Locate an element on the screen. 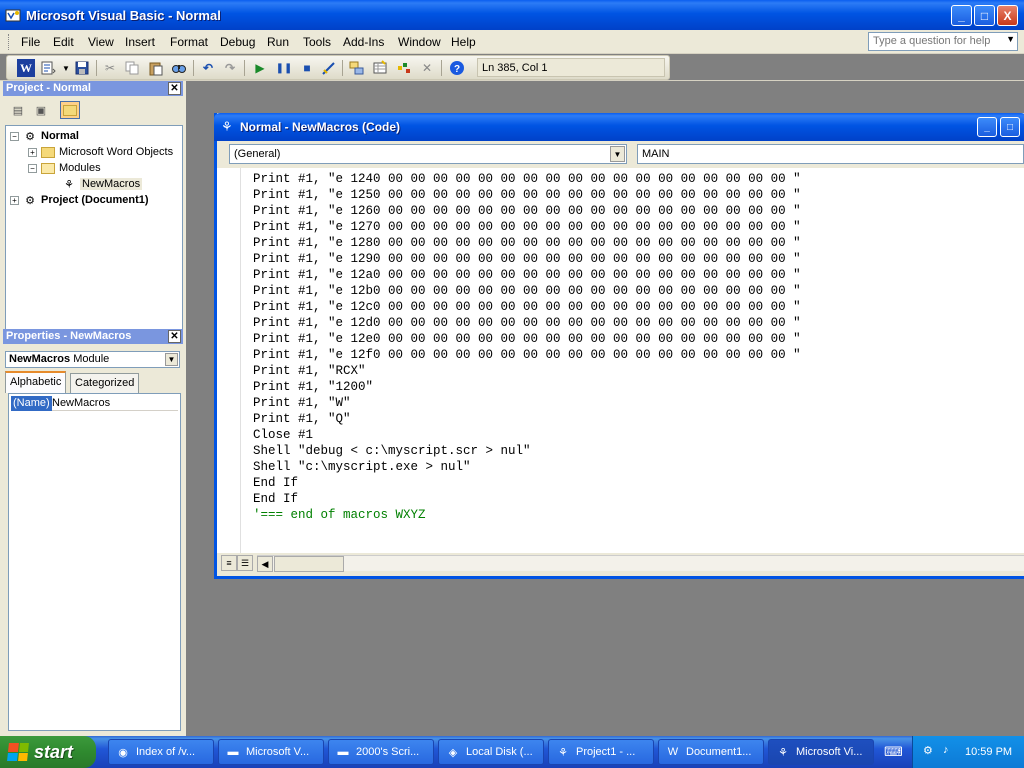 The height and width of the screenshot is (768, 1024). properties-icon is located at coordinates (380, 68).